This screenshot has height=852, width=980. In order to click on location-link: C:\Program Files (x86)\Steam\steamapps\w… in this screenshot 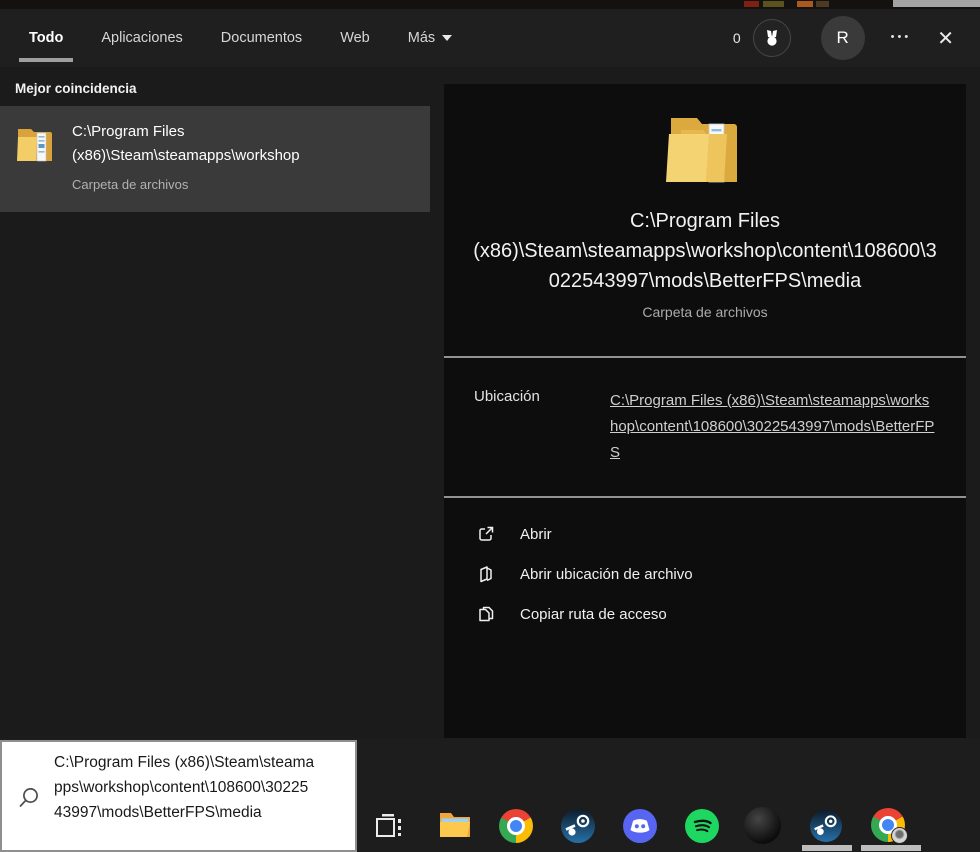, I will do `click(773, 427)`.